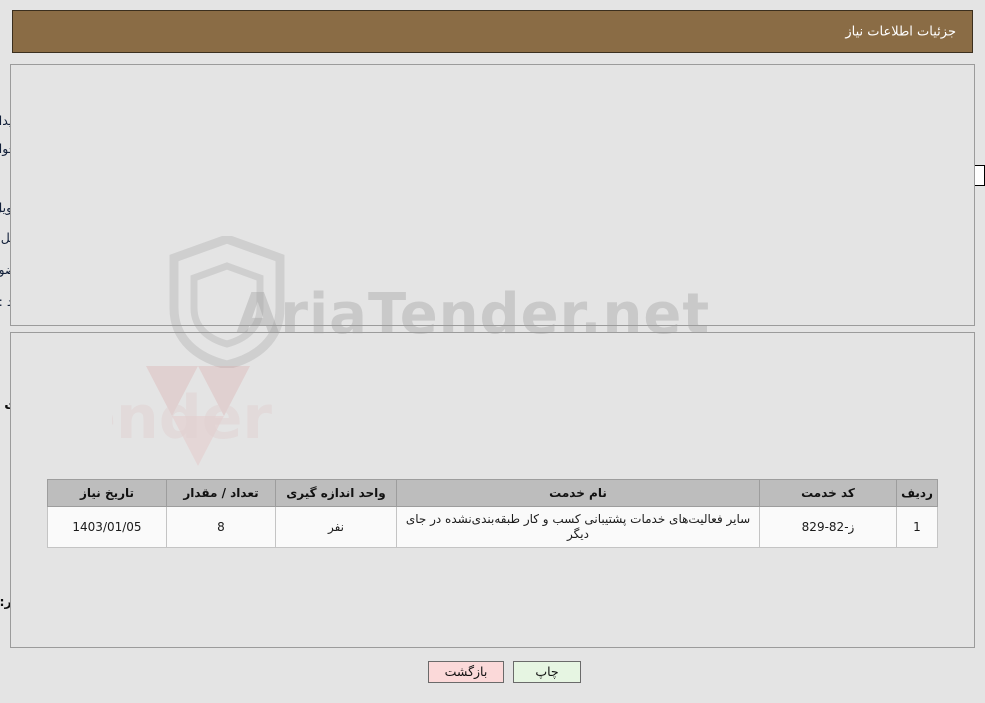 The height and width of the screenshot is (703, 985). I want to click on cell-radif: 1, so click(917, 527).